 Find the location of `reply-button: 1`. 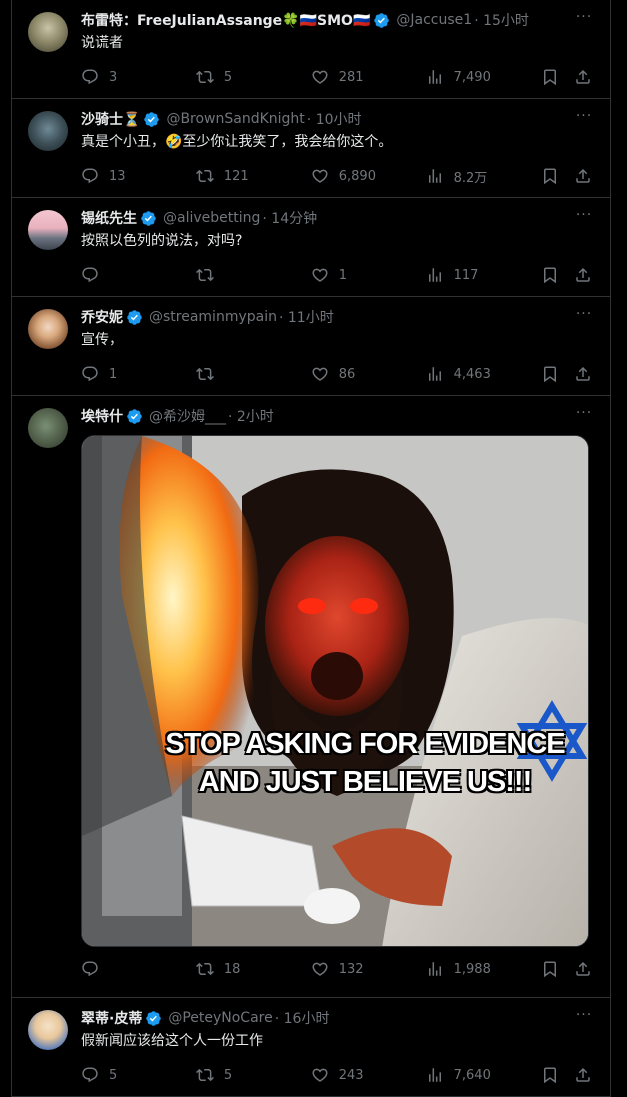

reply-button: 1 is located at coordinates (138, 374).